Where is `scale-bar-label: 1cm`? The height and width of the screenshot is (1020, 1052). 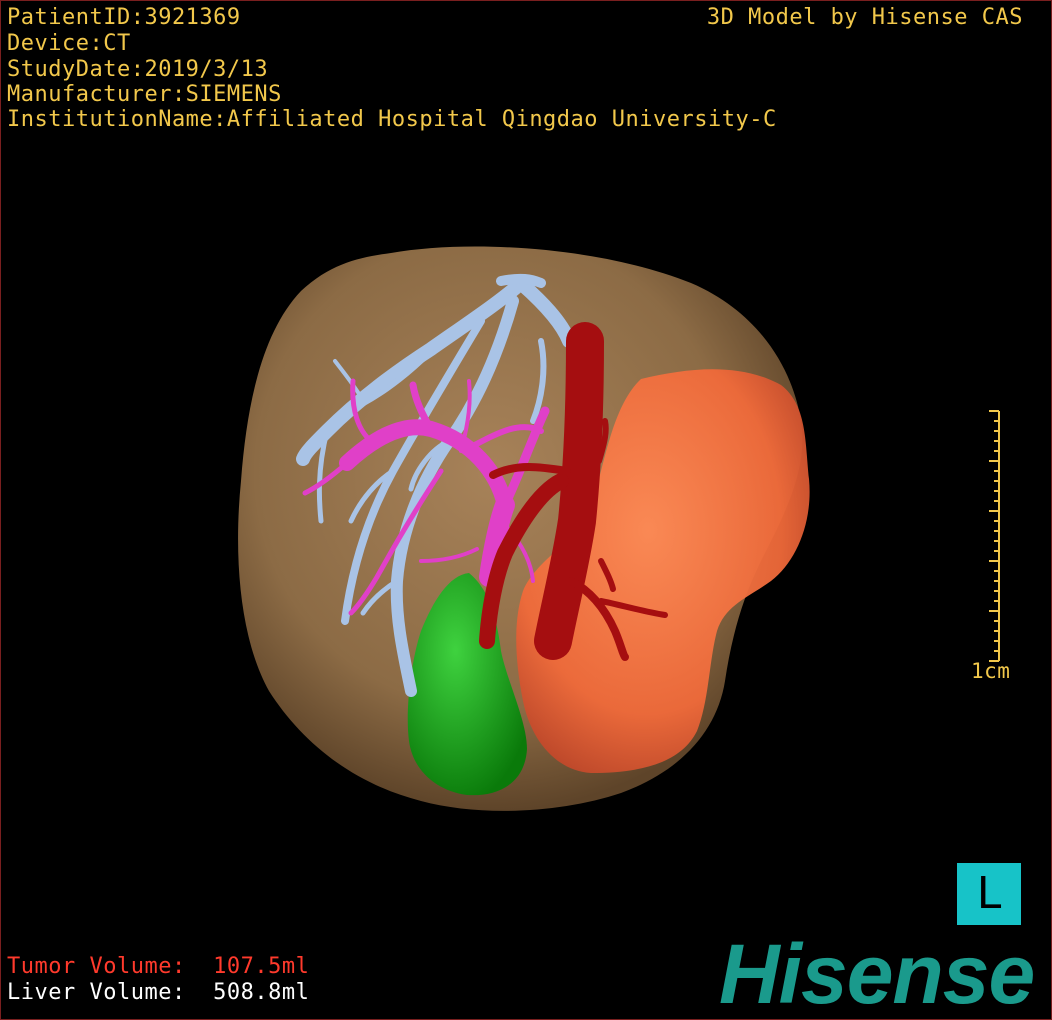
scale-bar-label: 1cm is located at coordinates (991, 671).